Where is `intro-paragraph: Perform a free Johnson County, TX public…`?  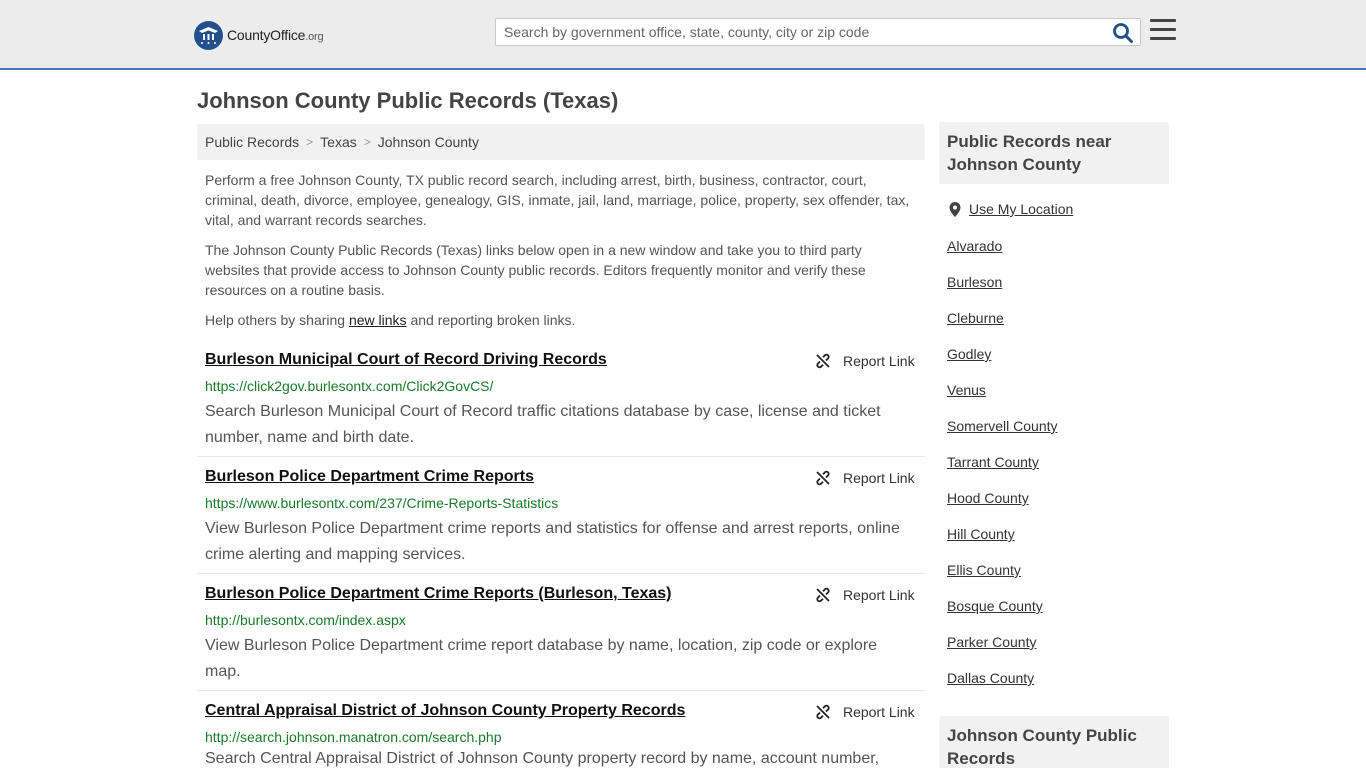 intro-paragraph: Perform a free Johnson County, TX public… is located at coordinates (557, 200).